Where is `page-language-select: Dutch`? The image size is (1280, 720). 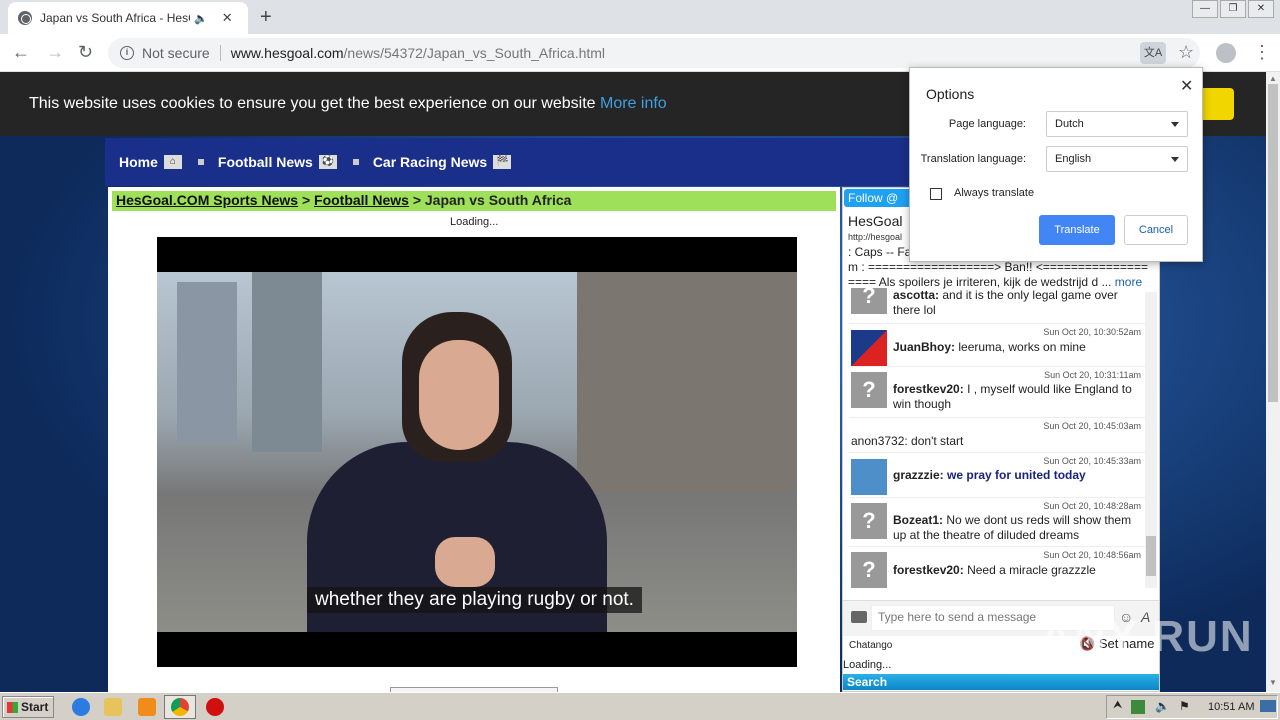
page-language-select: Dutch is located at coordinates (1117, 124).